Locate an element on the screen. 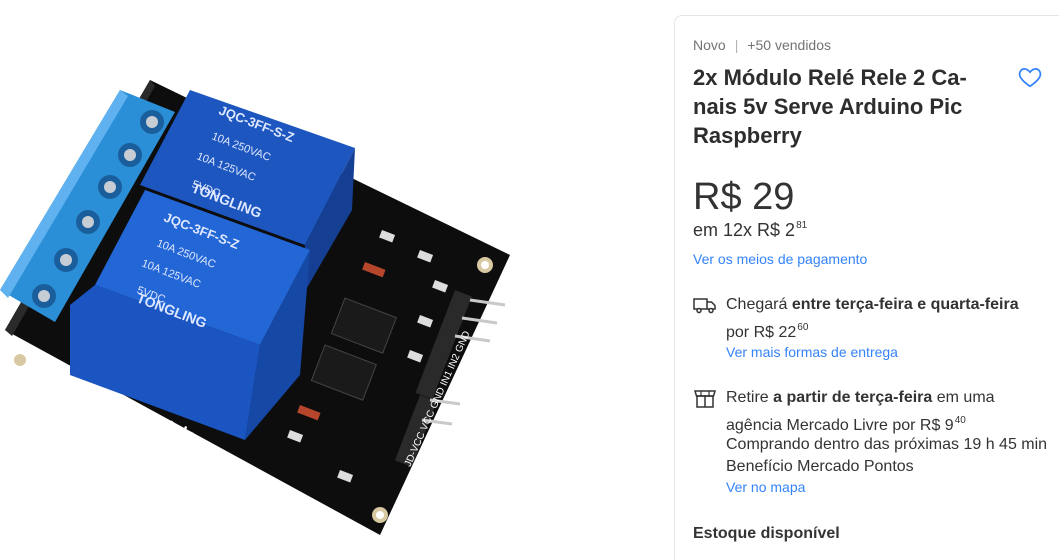 Image resolution: width=1059 pixels, height=560 pixels. condition-label: Novo is located at coordinates (709, 45).